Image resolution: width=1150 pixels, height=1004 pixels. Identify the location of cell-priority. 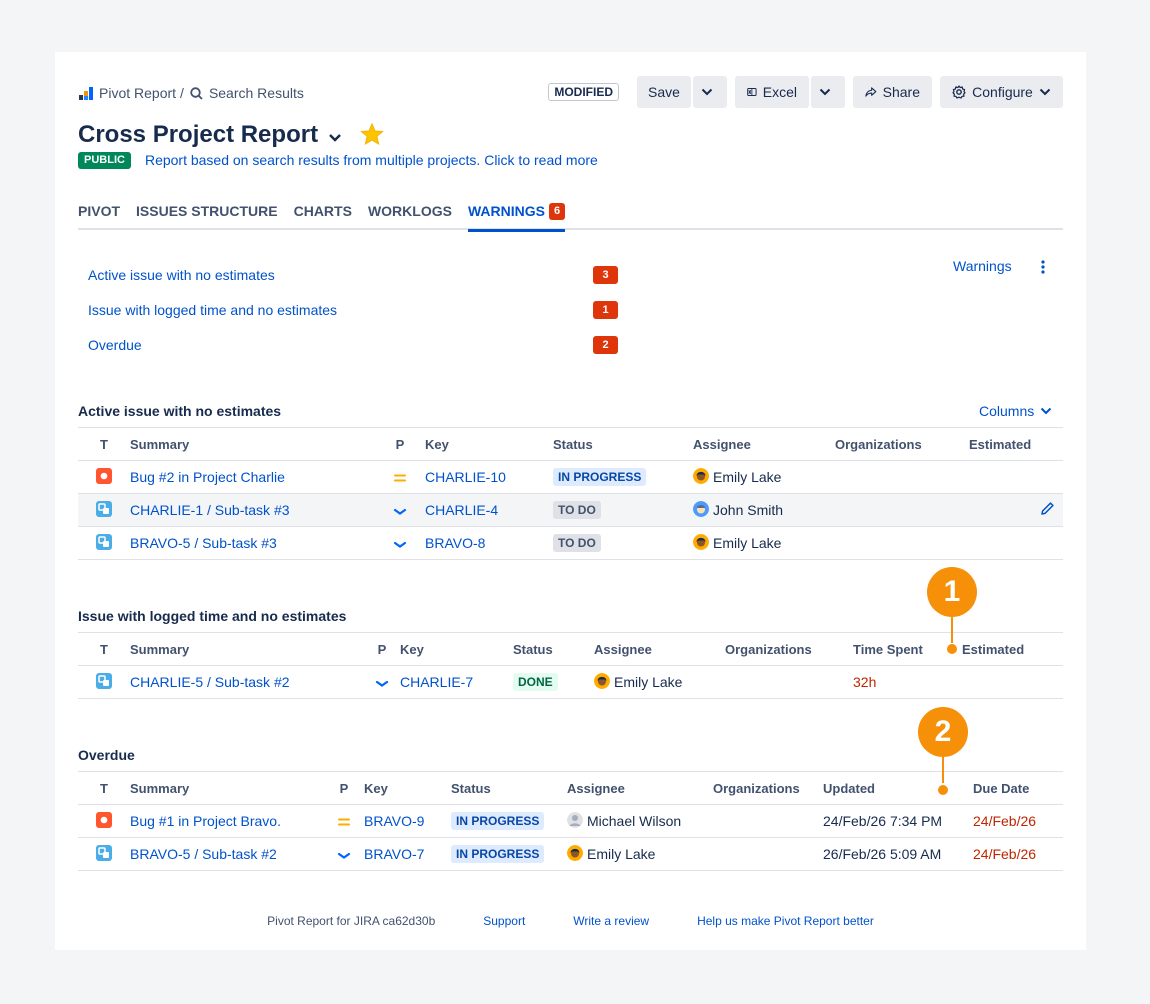
(400, 477).